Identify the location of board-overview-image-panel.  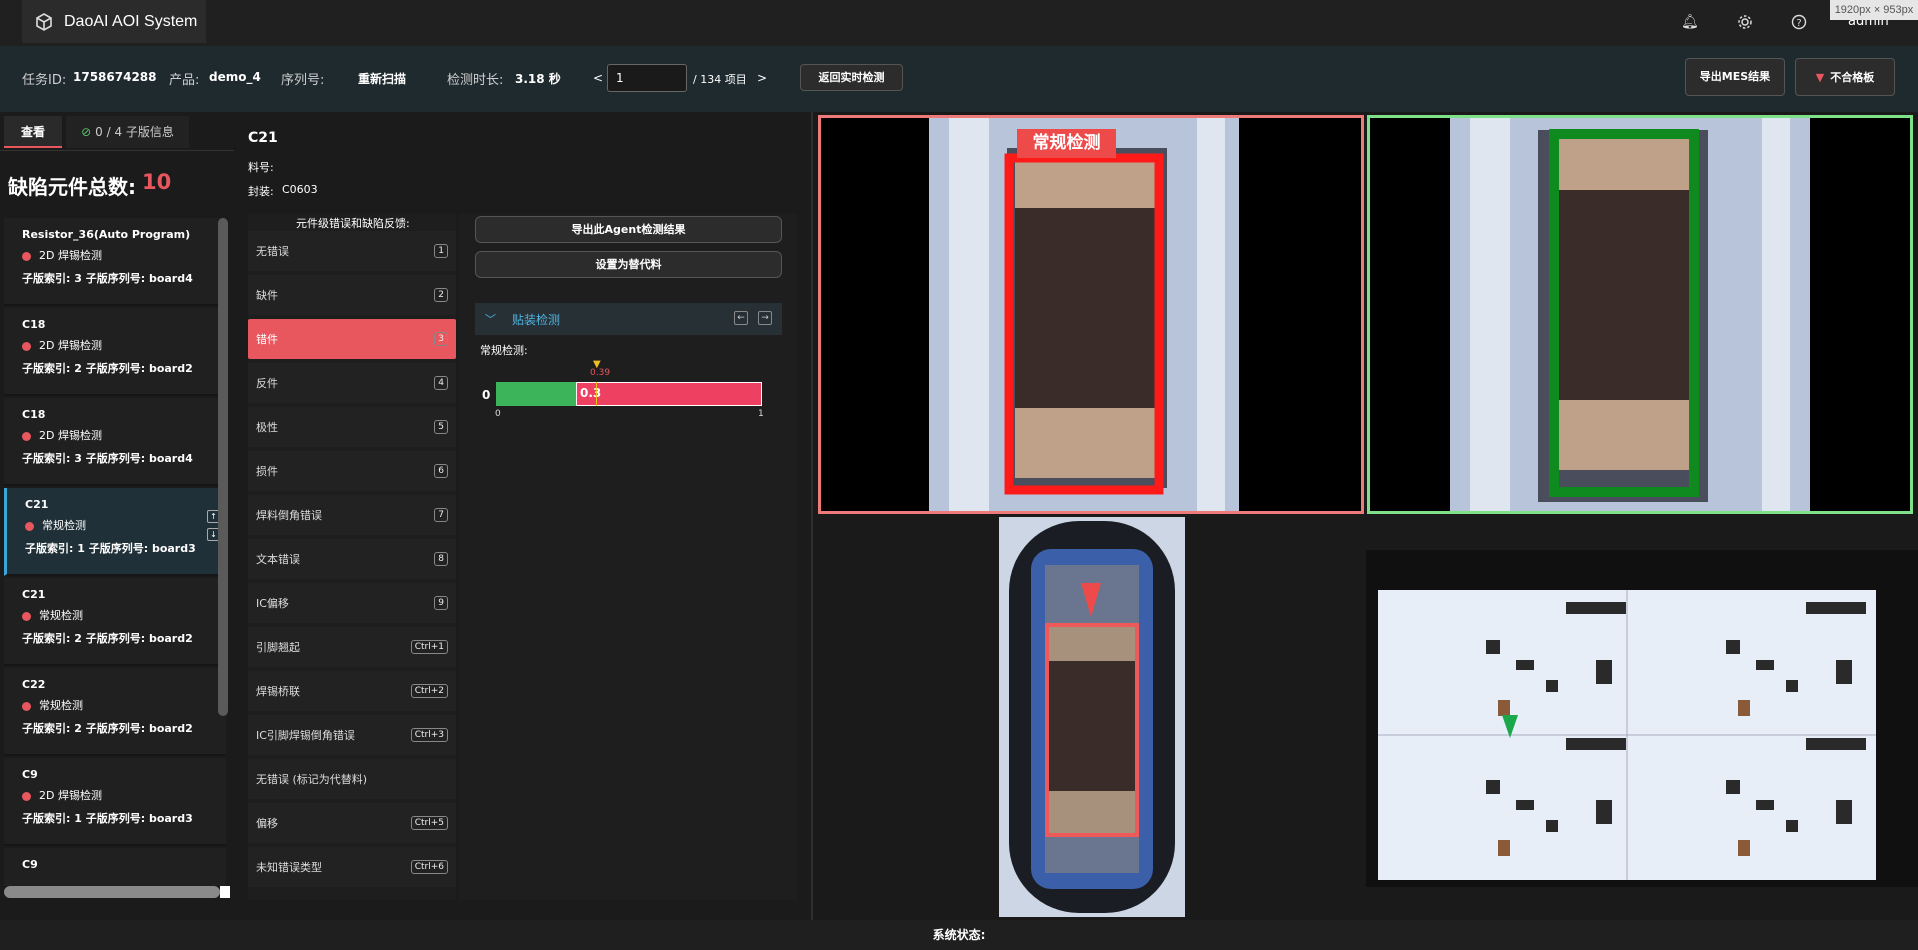
(1642, 718).